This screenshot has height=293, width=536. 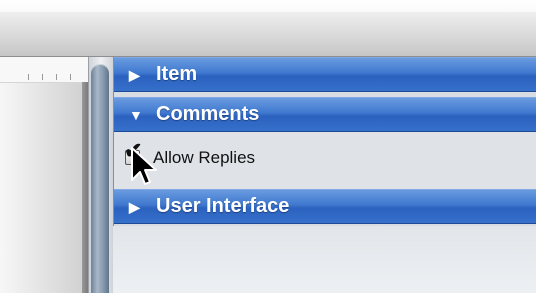 I want to click on section-title-comments: Comments, so click(x=208, y=114).